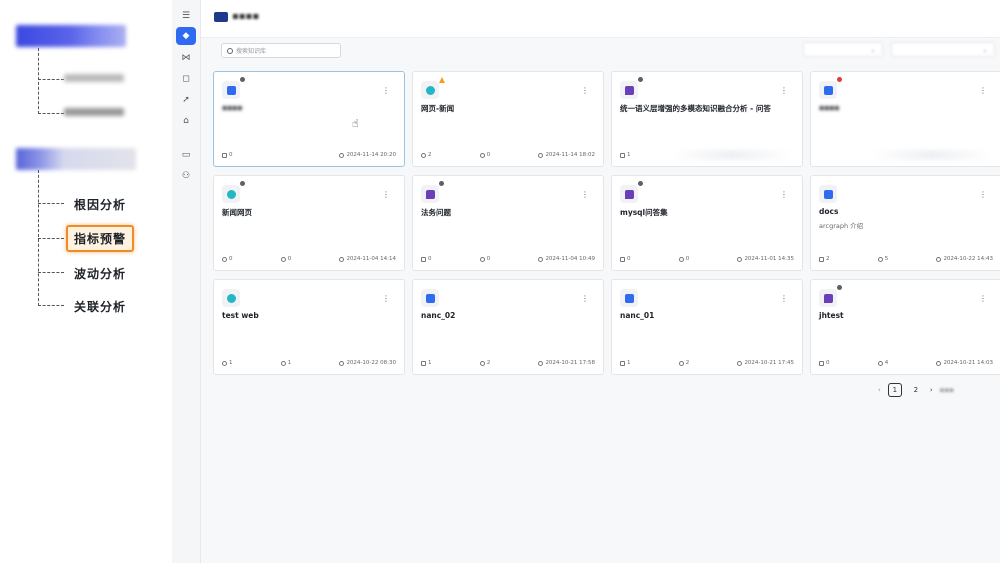 This screenshot has width=1000, height=563. What do you see at coordinates (566, 155) in the screenshot?
I see `updated-date: 2024-11-14 18:02` at bounding box center [566, 155].